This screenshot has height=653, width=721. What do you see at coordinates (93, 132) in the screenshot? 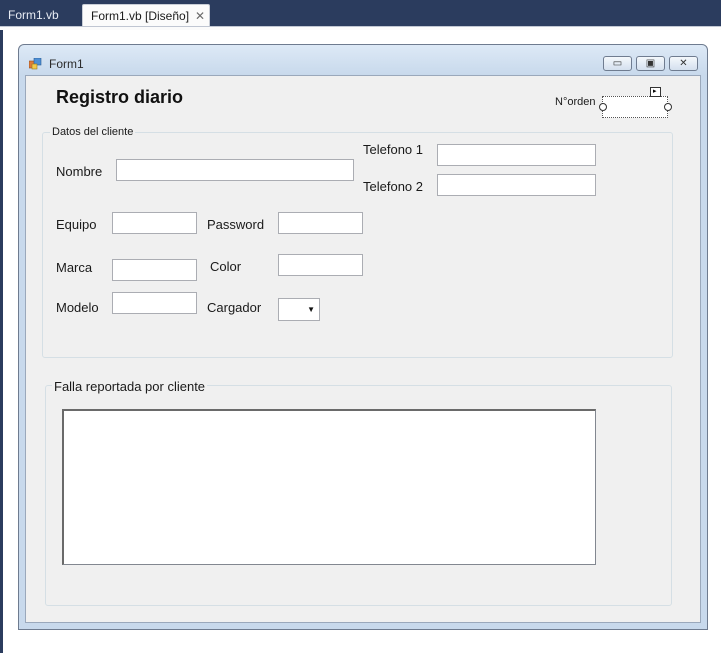
I see `client-group-title: Datos del cliente` at bounding box center [93, 132].